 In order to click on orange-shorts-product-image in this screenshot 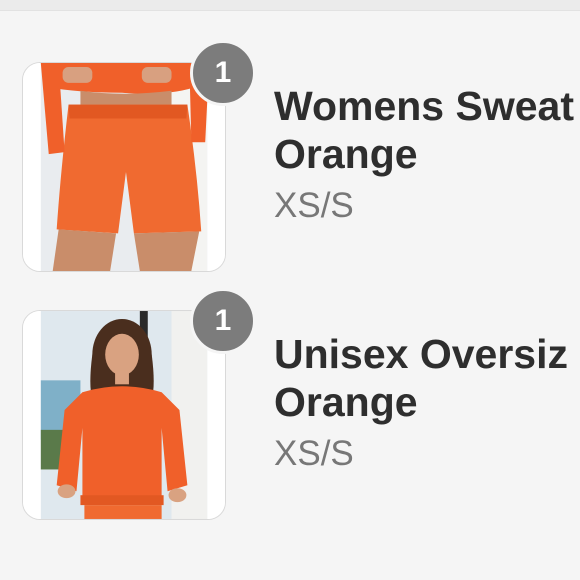, I will do `click(124, 167)`.